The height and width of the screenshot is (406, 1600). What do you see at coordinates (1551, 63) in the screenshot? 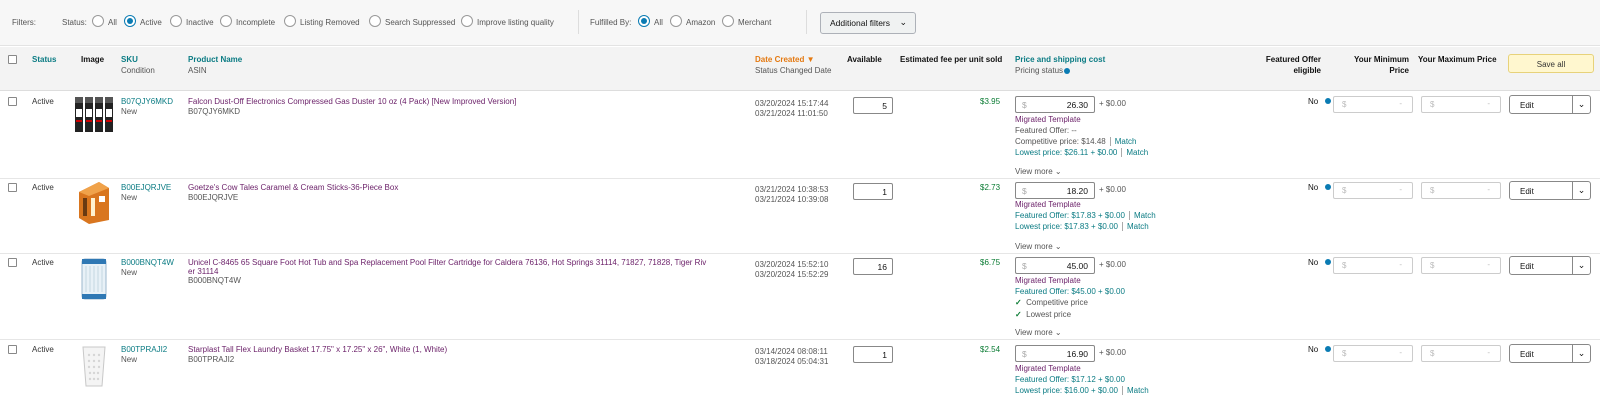
I see `save-all-button: Save all` at bounding box center [1551, 63].